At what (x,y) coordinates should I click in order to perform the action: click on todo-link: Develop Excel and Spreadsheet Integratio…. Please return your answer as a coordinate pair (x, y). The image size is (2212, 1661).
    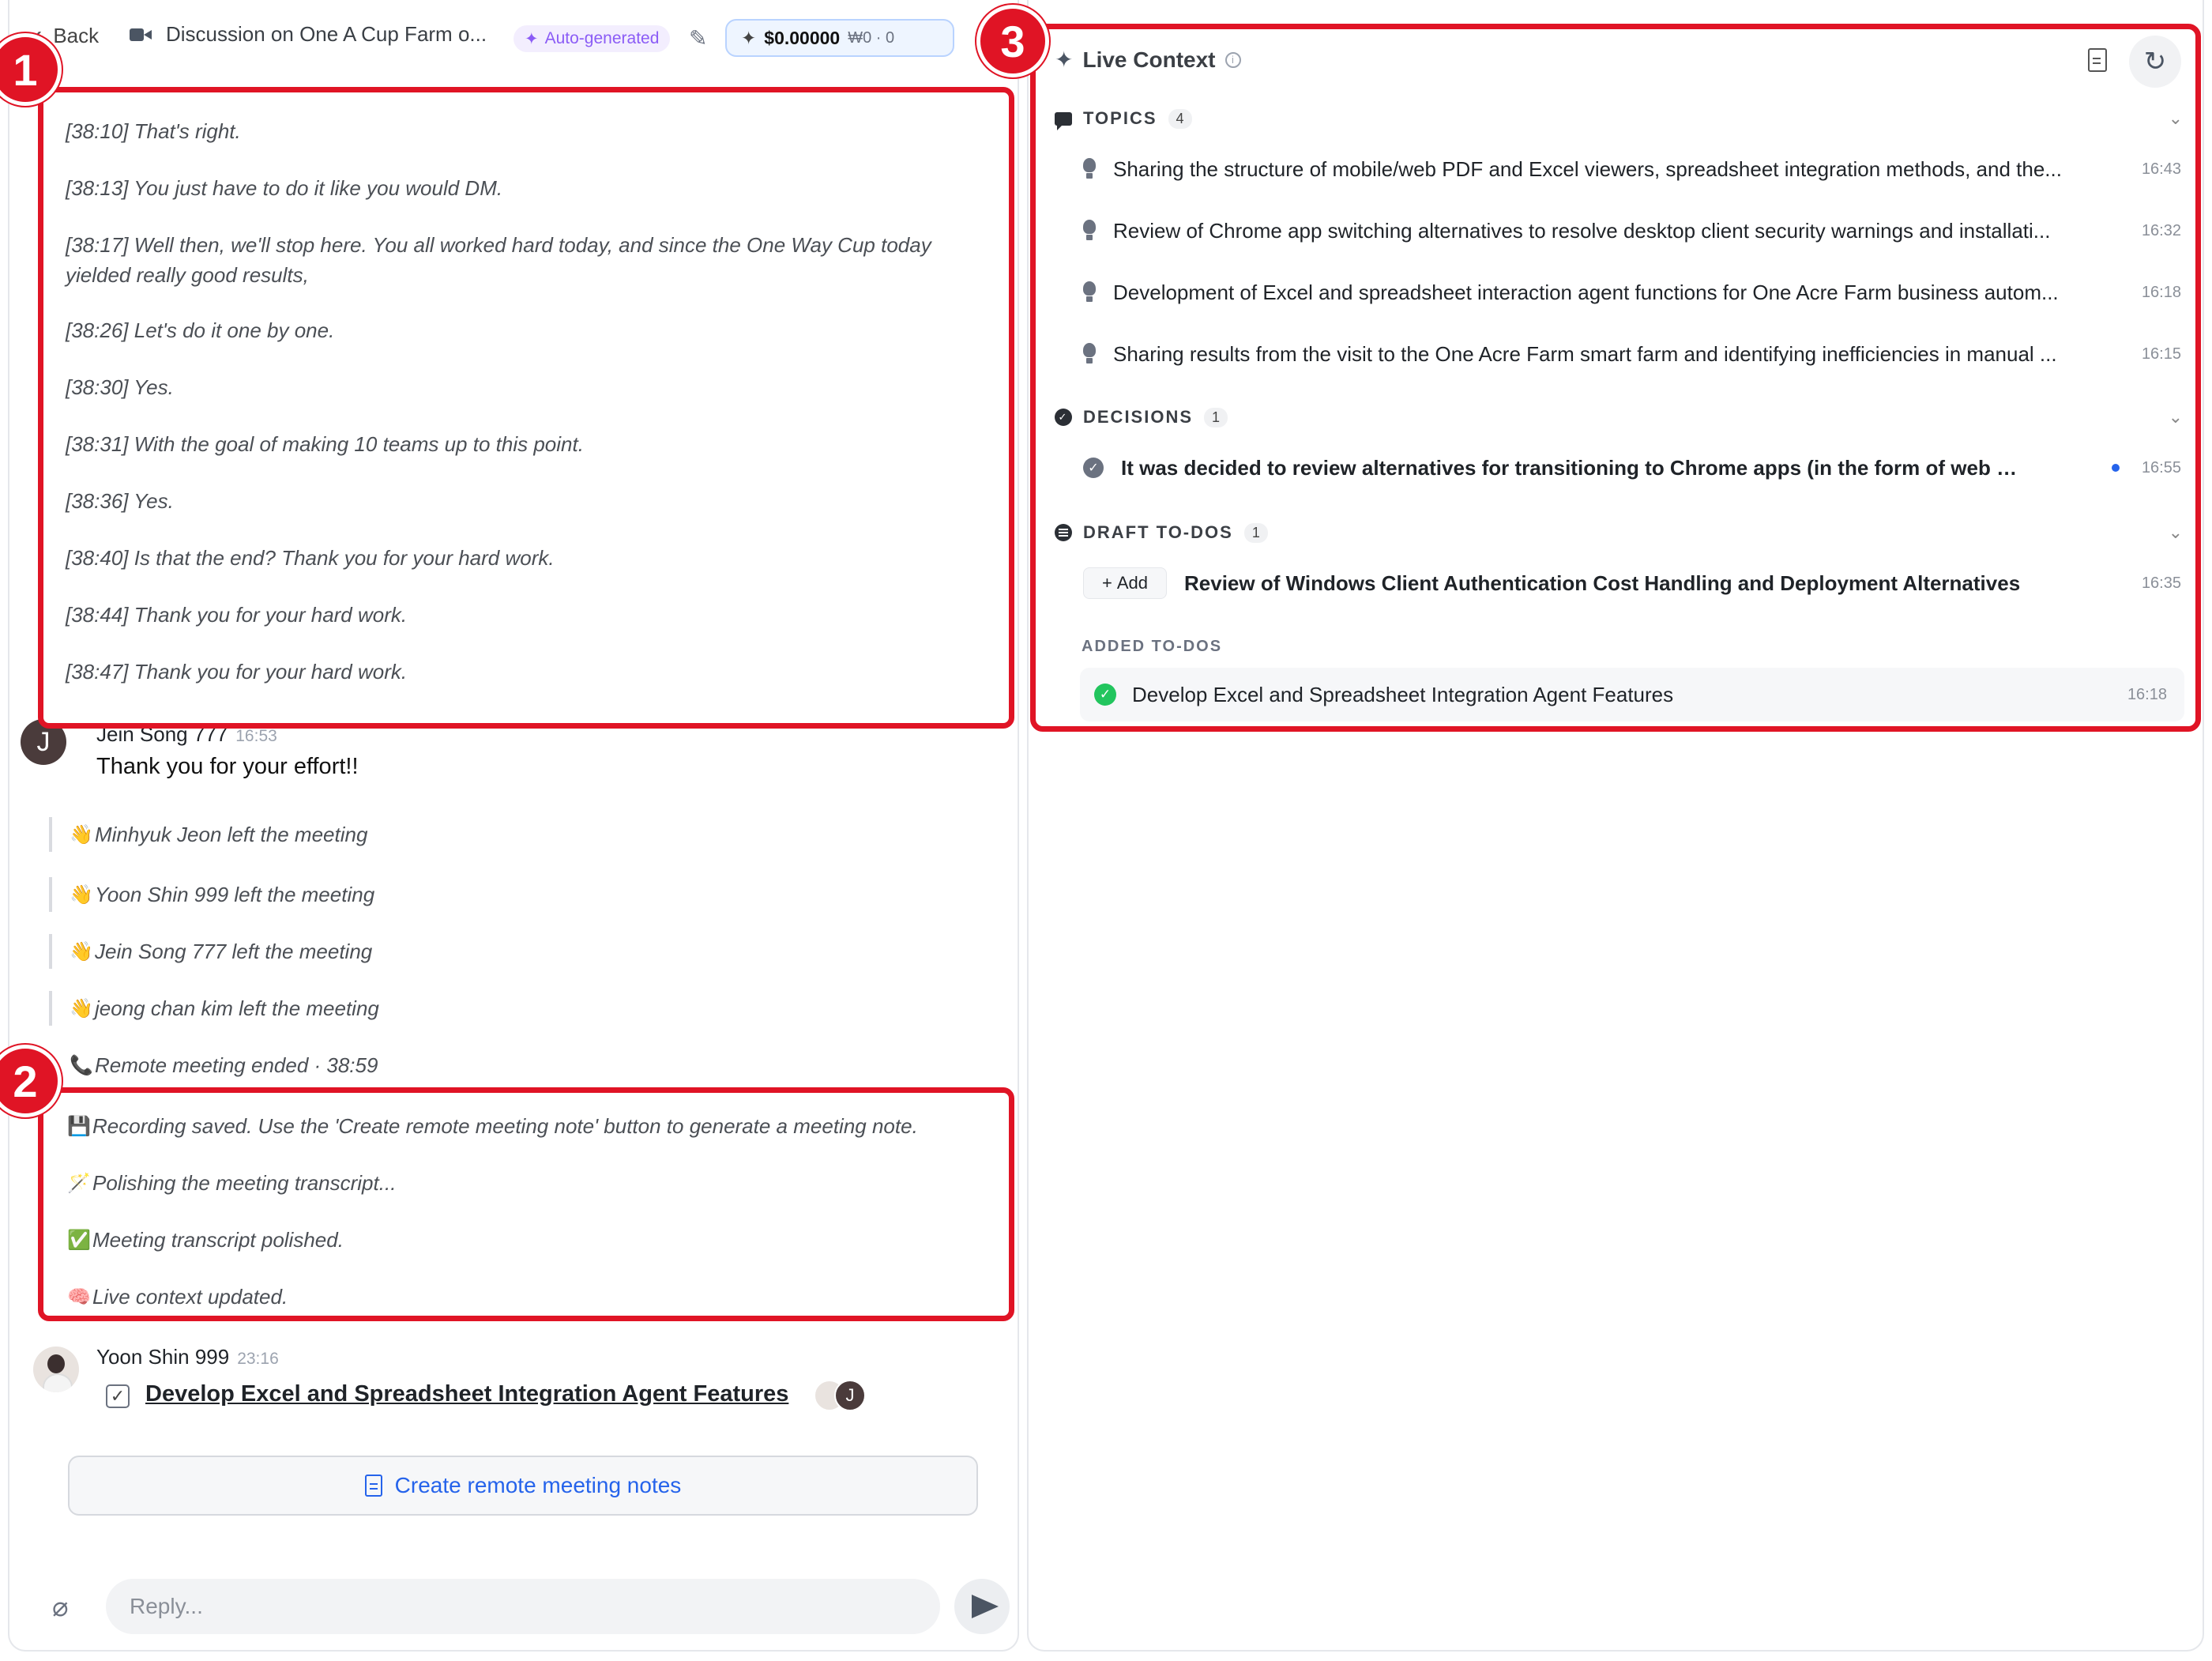
    Looking at the image, I should click on (466, 1394).